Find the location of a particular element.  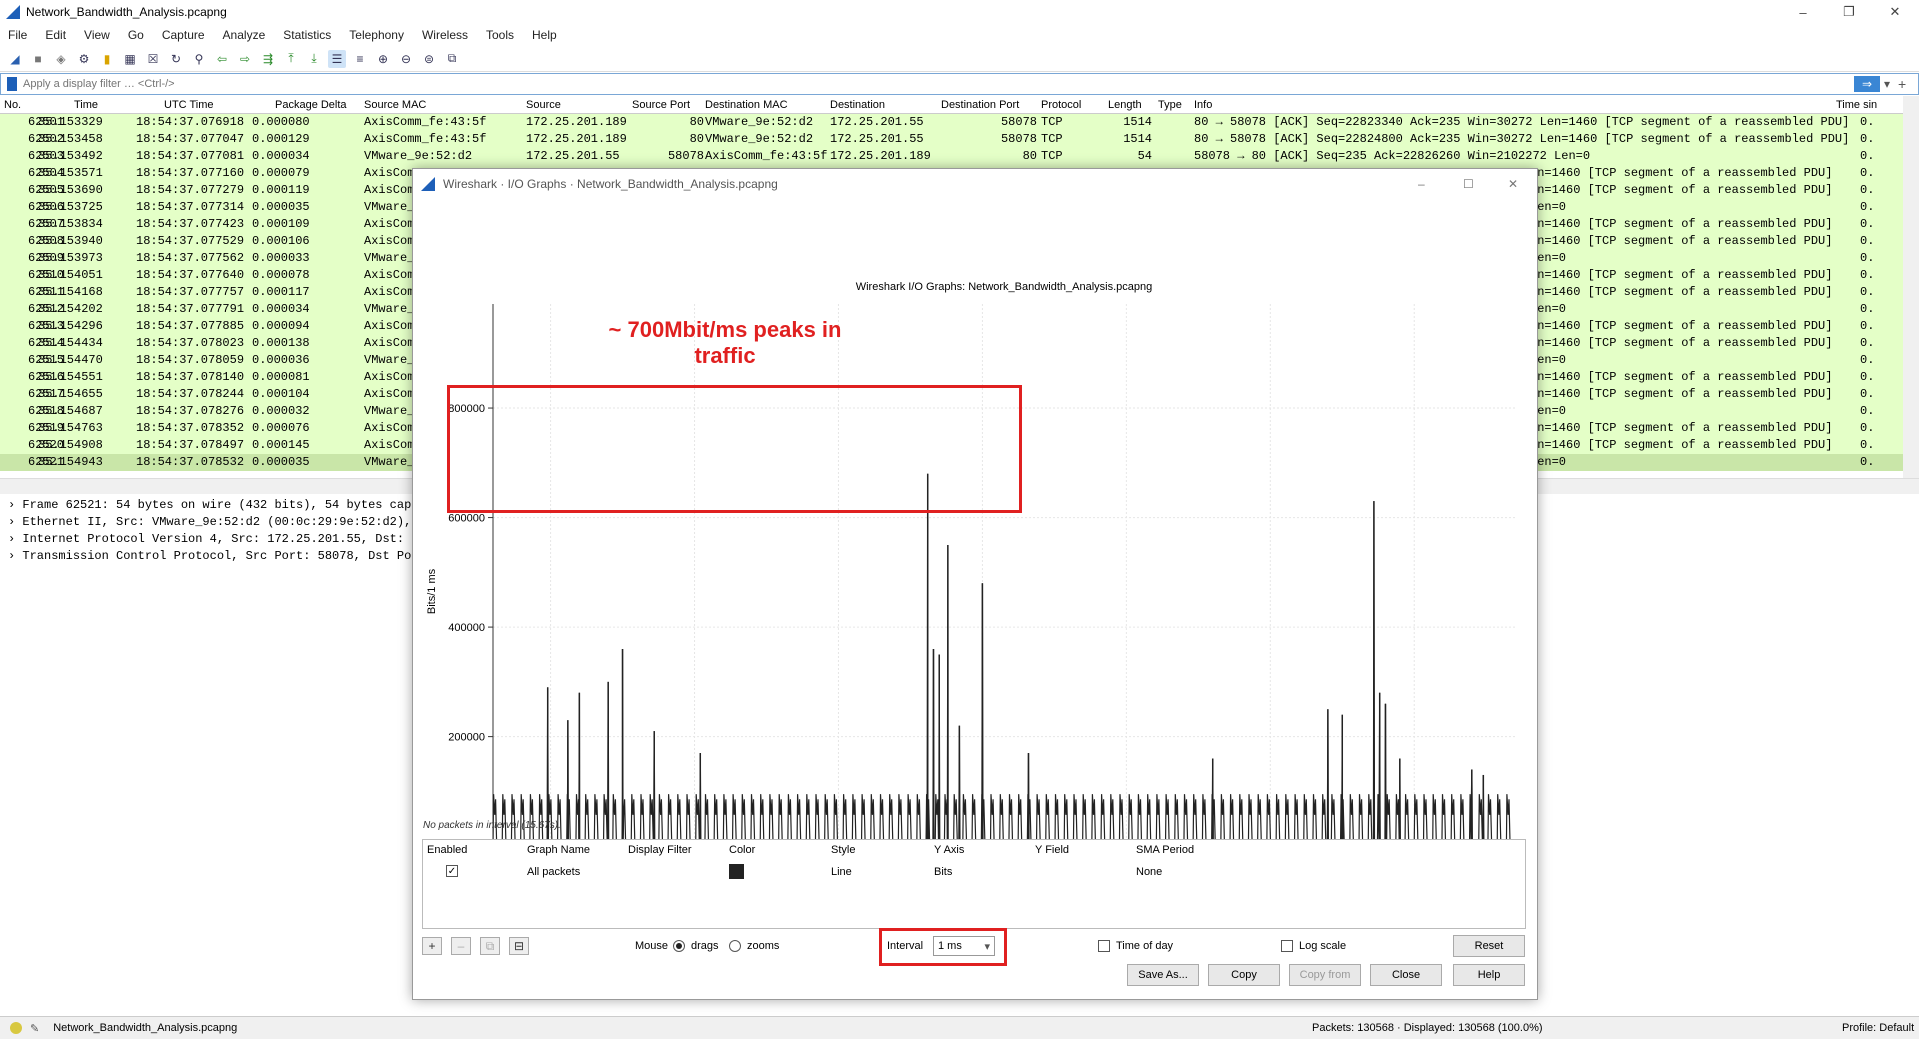

column-header: No. is located at coordinates (12, 105).